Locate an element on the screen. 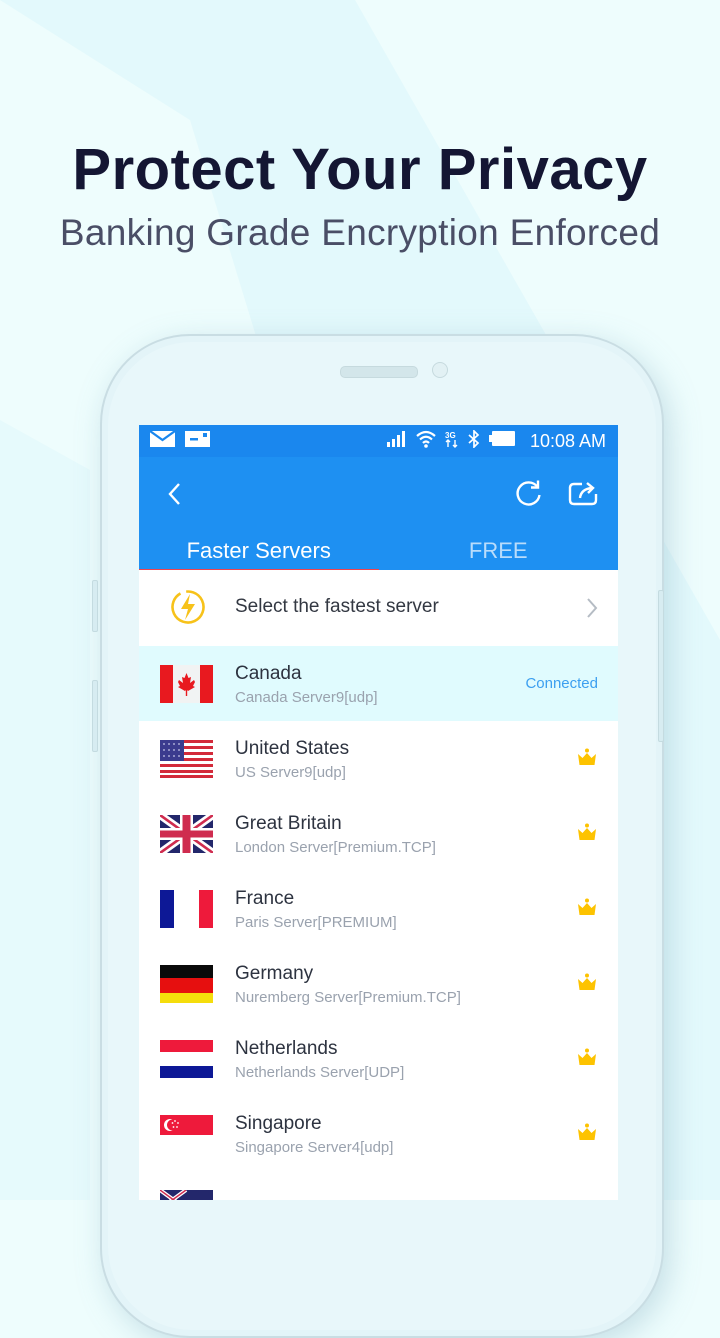 This screenshot has height=1338, width=720. battery-icon is located at coordinates (501, 441).